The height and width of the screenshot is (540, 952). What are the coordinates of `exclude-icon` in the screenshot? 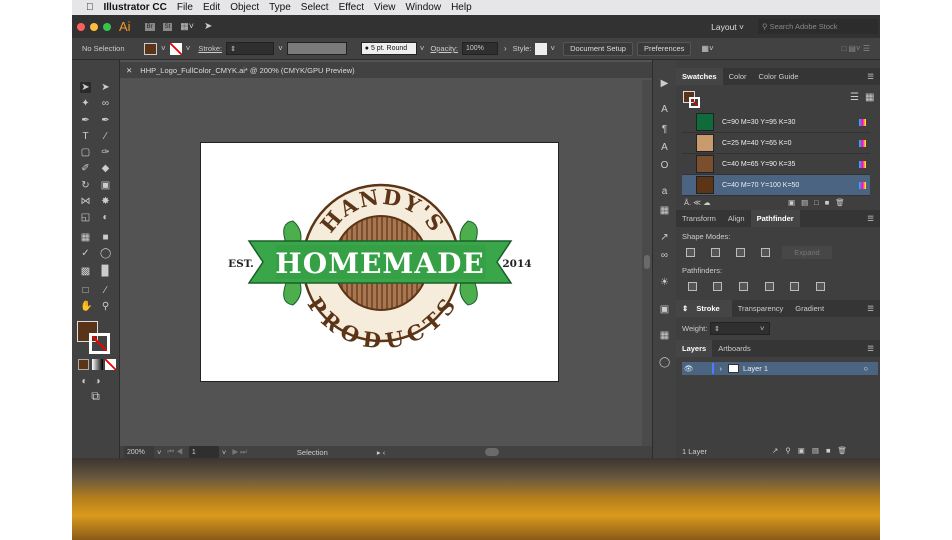 It's located at (765, 252).